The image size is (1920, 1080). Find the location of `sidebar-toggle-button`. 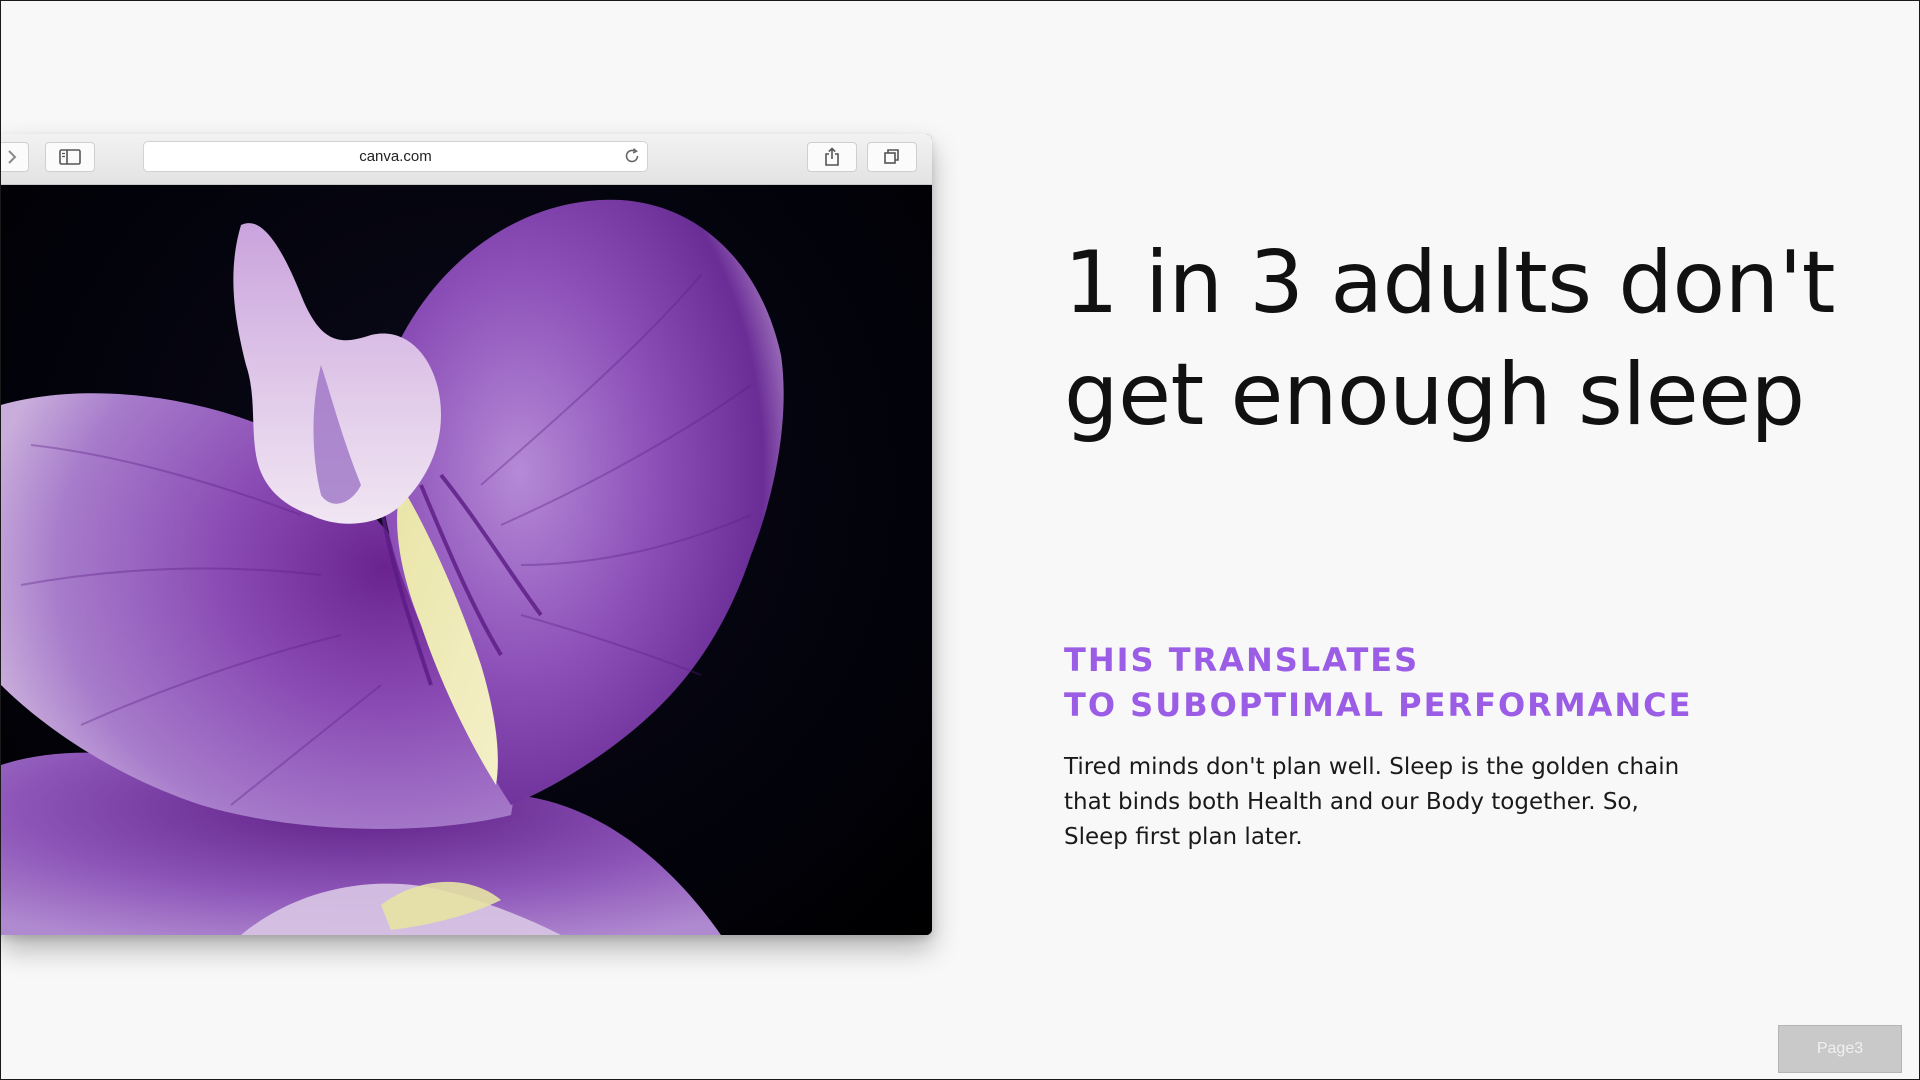

sidebar-toggle-button is located at coordinates (70, 157).